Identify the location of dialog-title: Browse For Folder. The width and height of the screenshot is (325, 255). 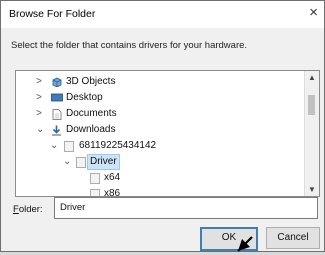
(52, 14).